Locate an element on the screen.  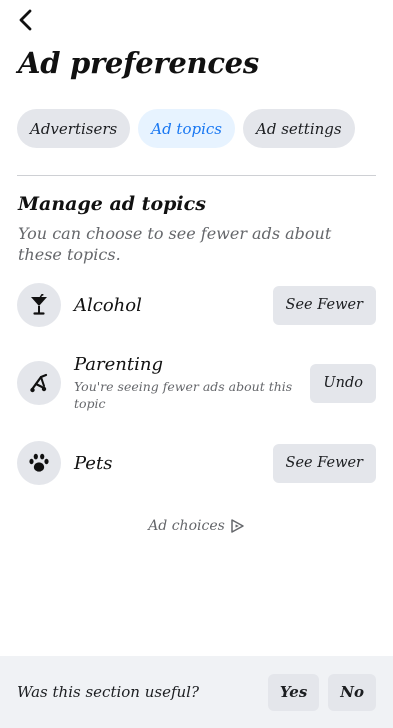
back-button is located at coordinates (26, 20).